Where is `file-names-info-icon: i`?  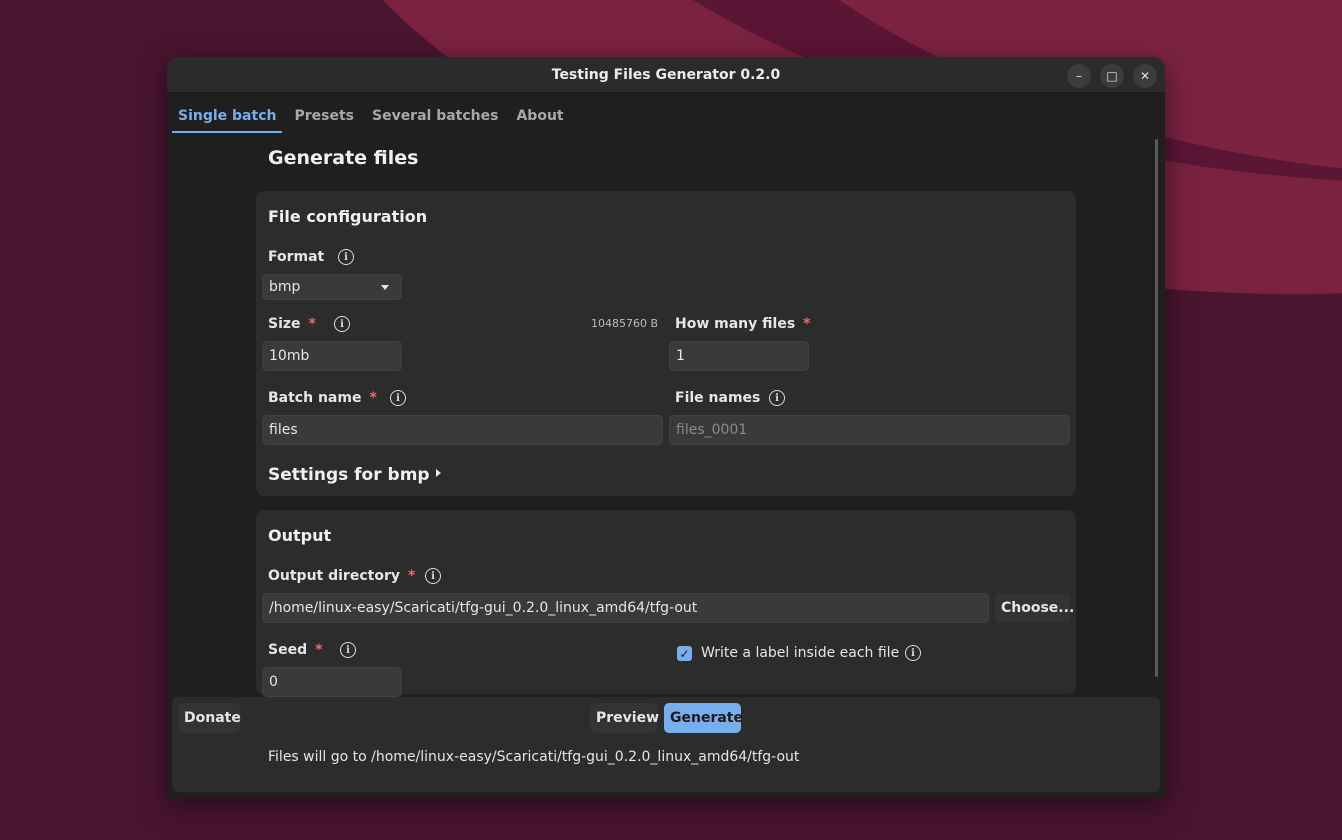 file-names-info-icon: i is located at coordinates (777, 398).